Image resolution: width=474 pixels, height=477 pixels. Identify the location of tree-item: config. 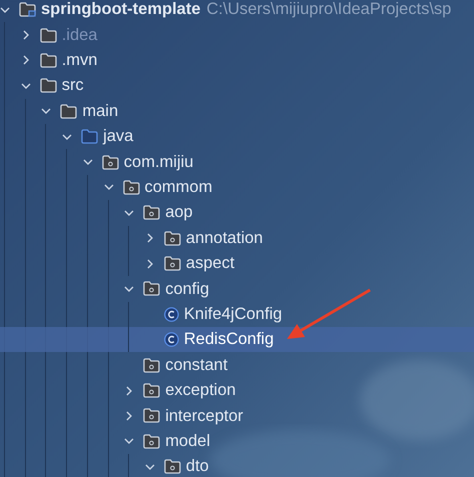
(237, 289).